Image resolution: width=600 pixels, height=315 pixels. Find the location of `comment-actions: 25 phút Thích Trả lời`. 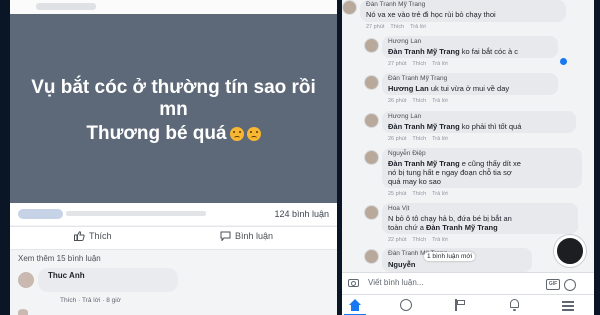

comment-actions: 25 phút Thích Trả lời is located at coordinates (418, 194).